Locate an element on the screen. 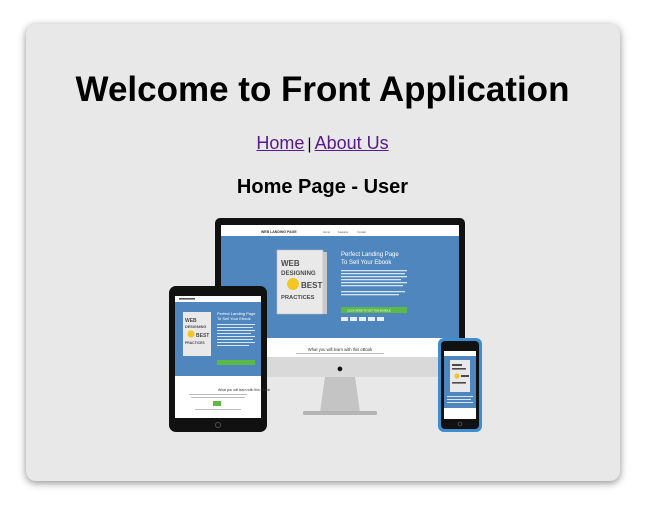 The height and width of the screenshot is (512, 645). nav-link-about-us: About Us is located at coordinates (352, 143).